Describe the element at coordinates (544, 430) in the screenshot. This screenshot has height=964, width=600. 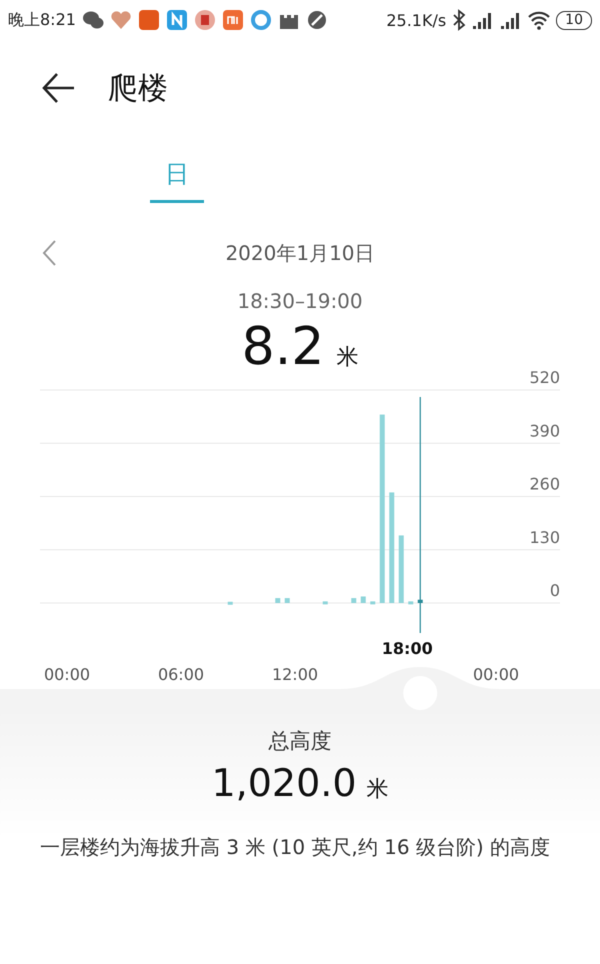
I see `axis-label: 390` at that location.